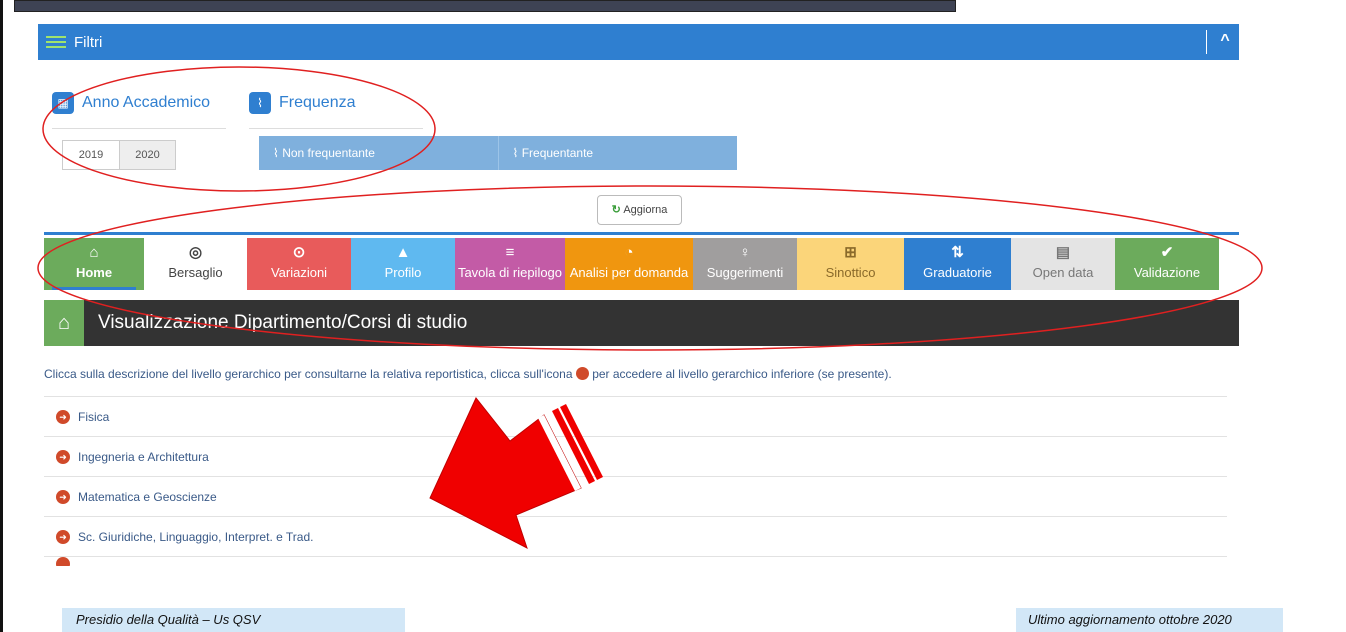 This screenshot has width=1346, height=632. Describe the element at coordinates (635, 496) in the screenshot. I see `list-item: ➜ Matematica e Geoscienze` at that location.